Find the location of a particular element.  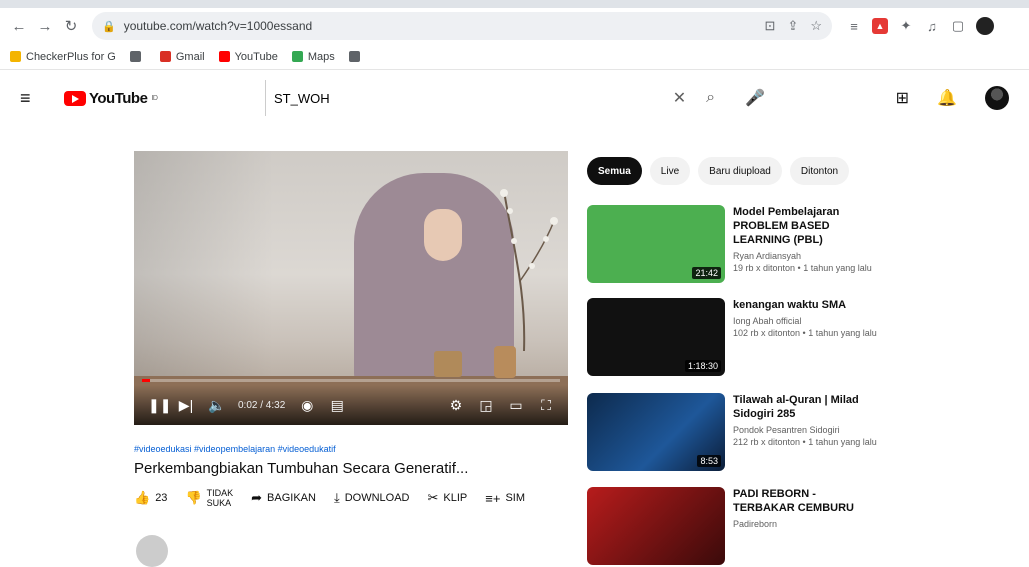

bookmark-item: Maps is located at coordinates (313, 56).